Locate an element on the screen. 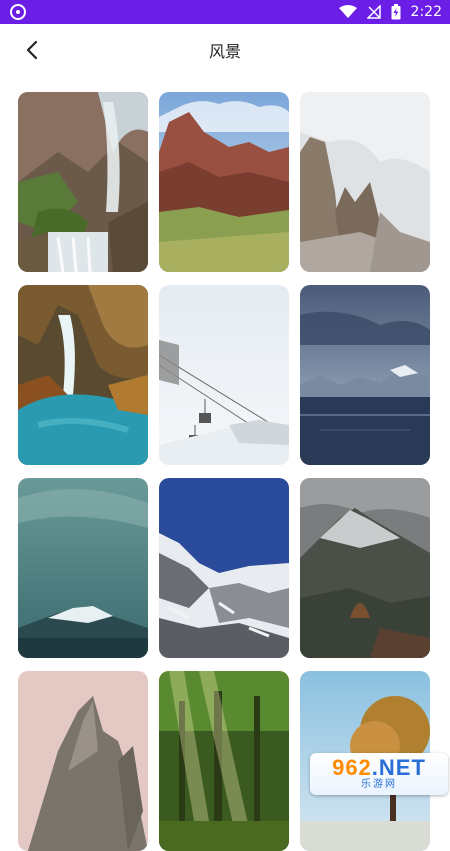 This screenshot has height=851, width=450. snowy-ridge-blue-sky-image is located at coordinates (224, 568).